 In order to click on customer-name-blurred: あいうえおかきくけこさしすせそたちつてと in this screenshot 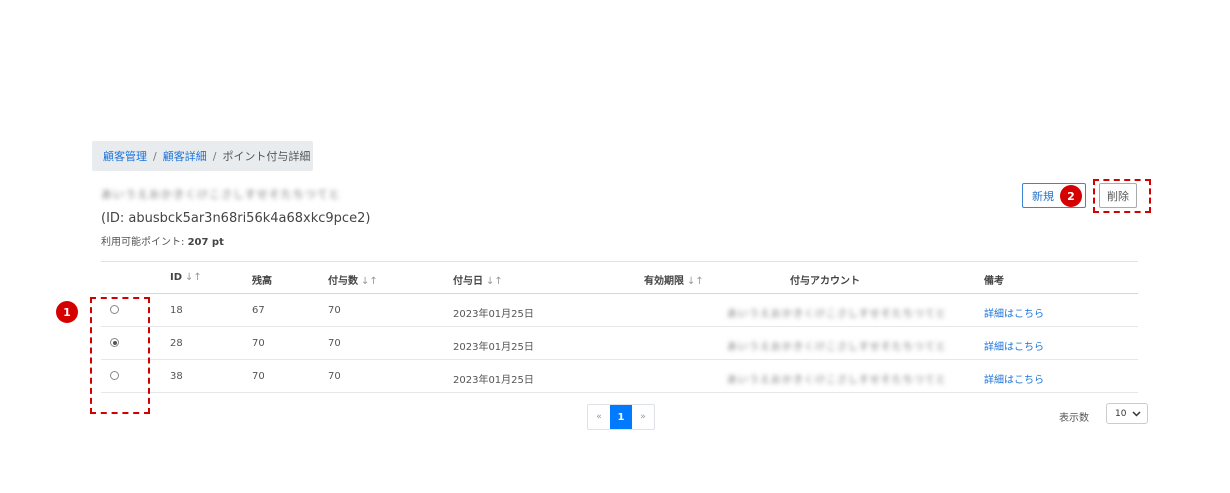, I will do `click(221, 194)`.